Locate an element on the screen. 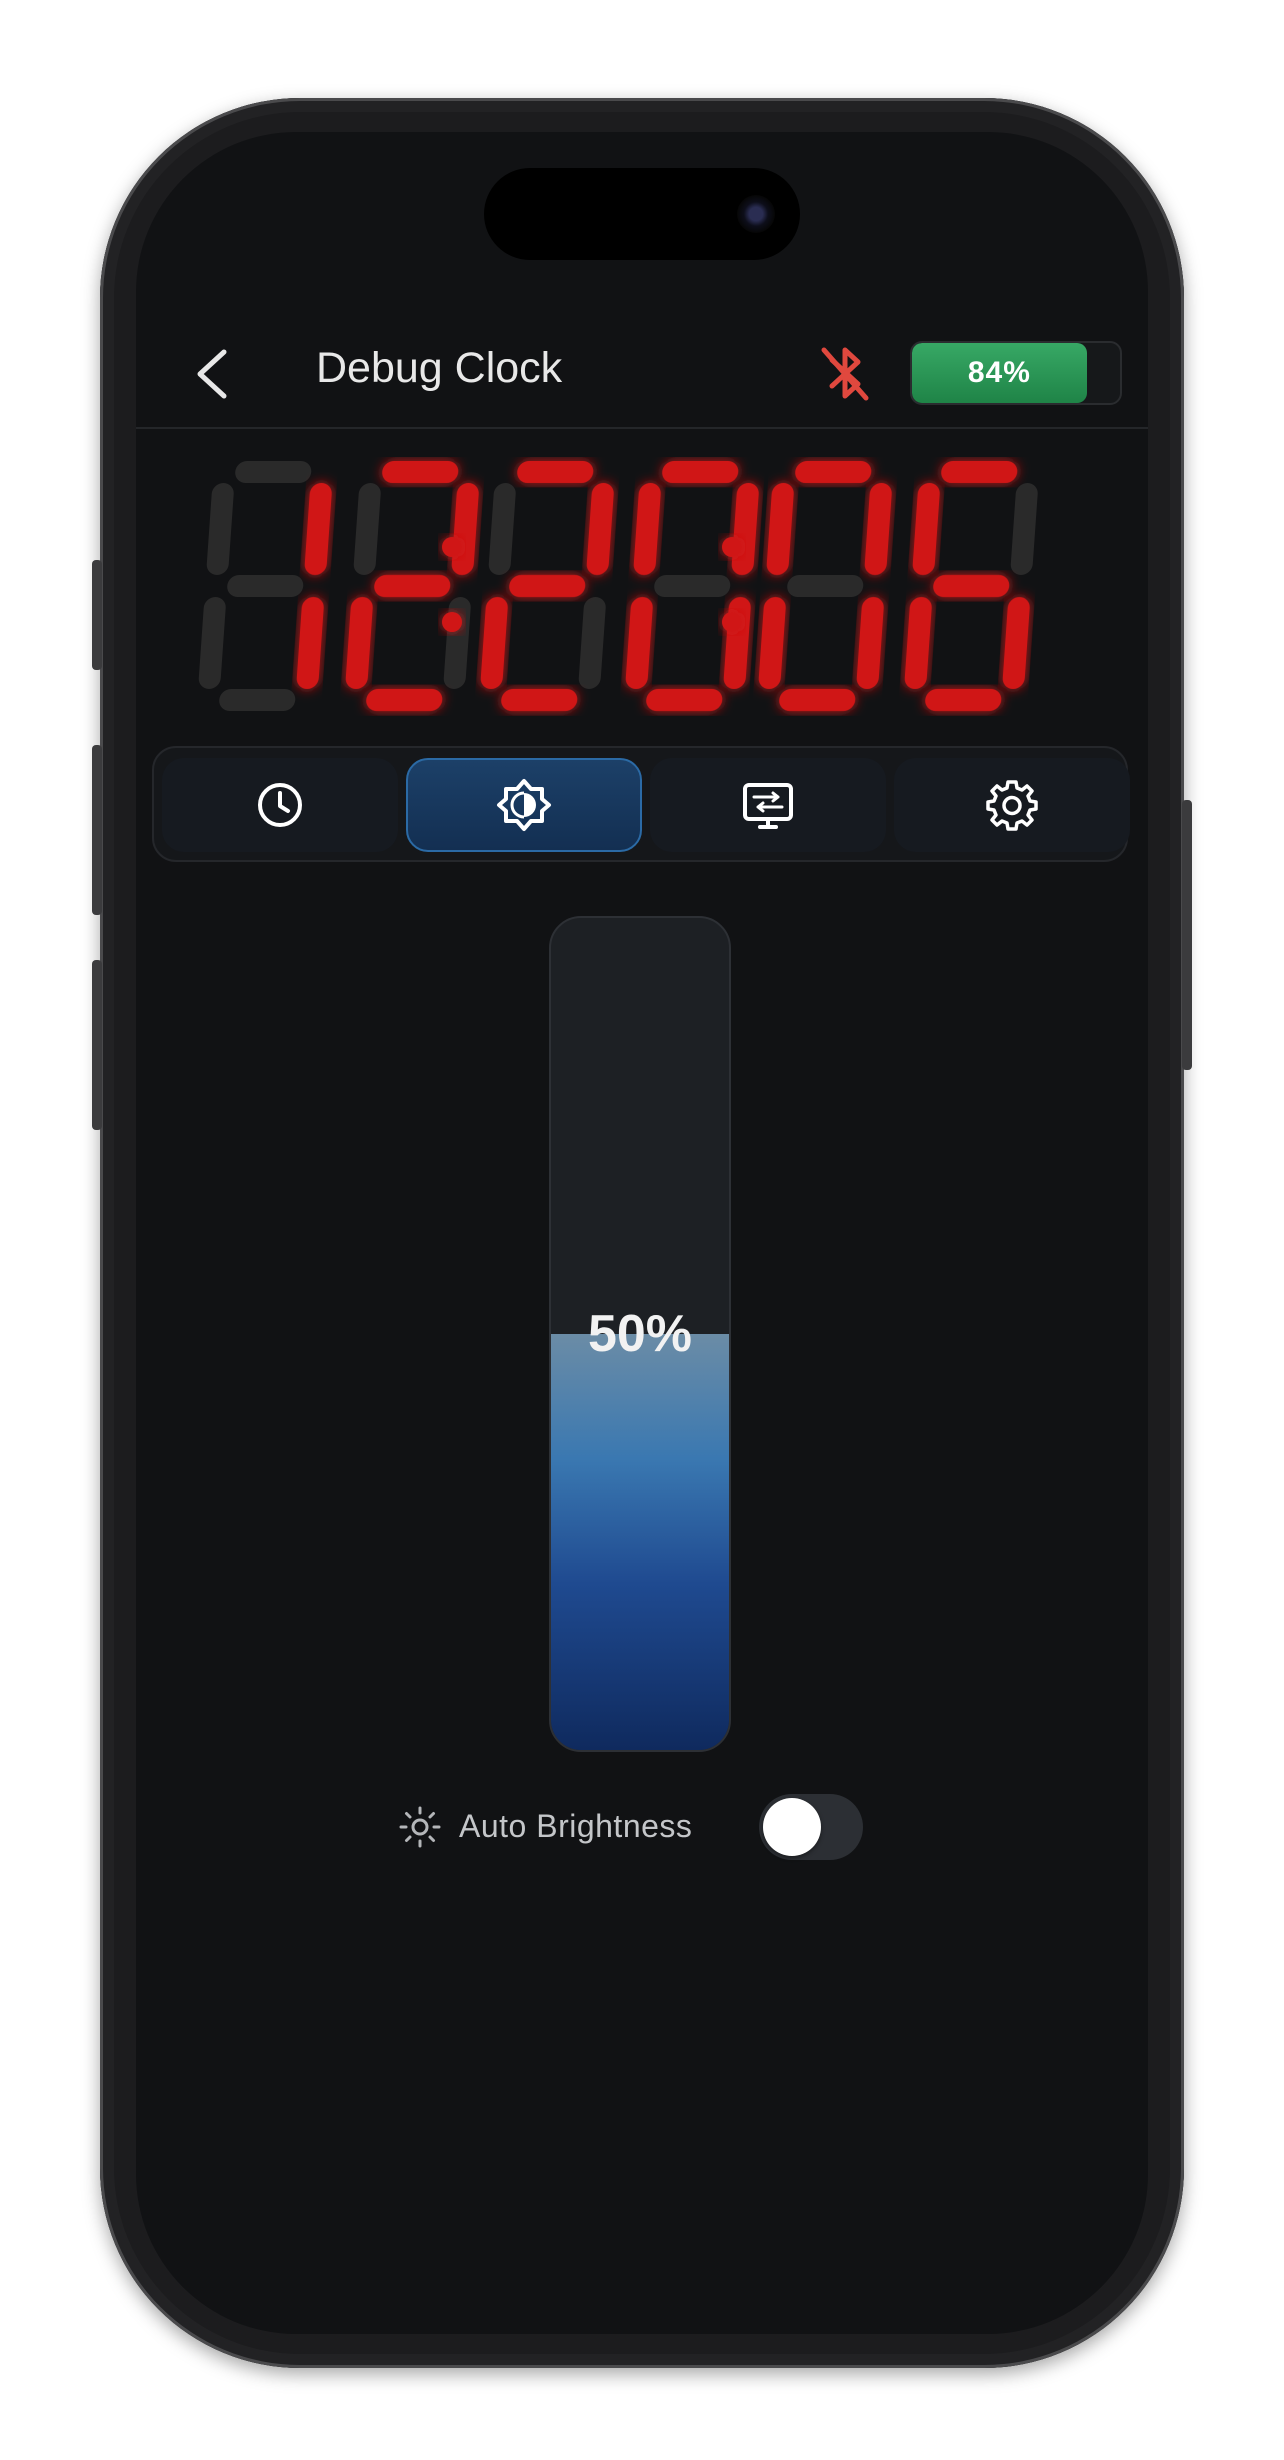 The width and height of the screenshot is (1284, 2460). auto-brightness-toggle is located at coordinates (811, 1827).